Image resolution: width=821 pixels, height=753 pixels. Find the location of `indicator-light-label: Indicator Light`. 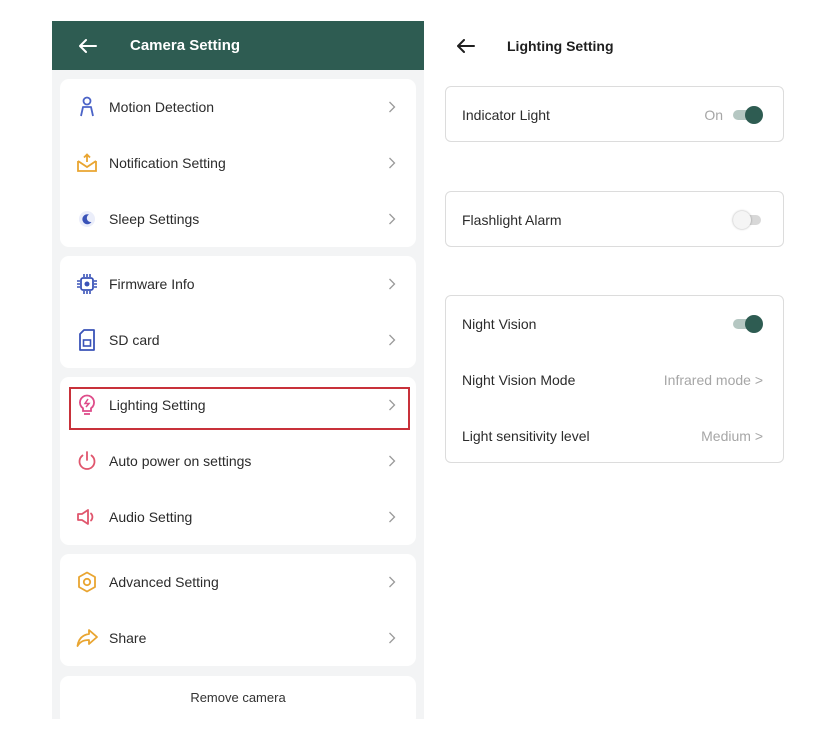

indicator-light-label: Indicator Light is located at coordinates (506, 115).